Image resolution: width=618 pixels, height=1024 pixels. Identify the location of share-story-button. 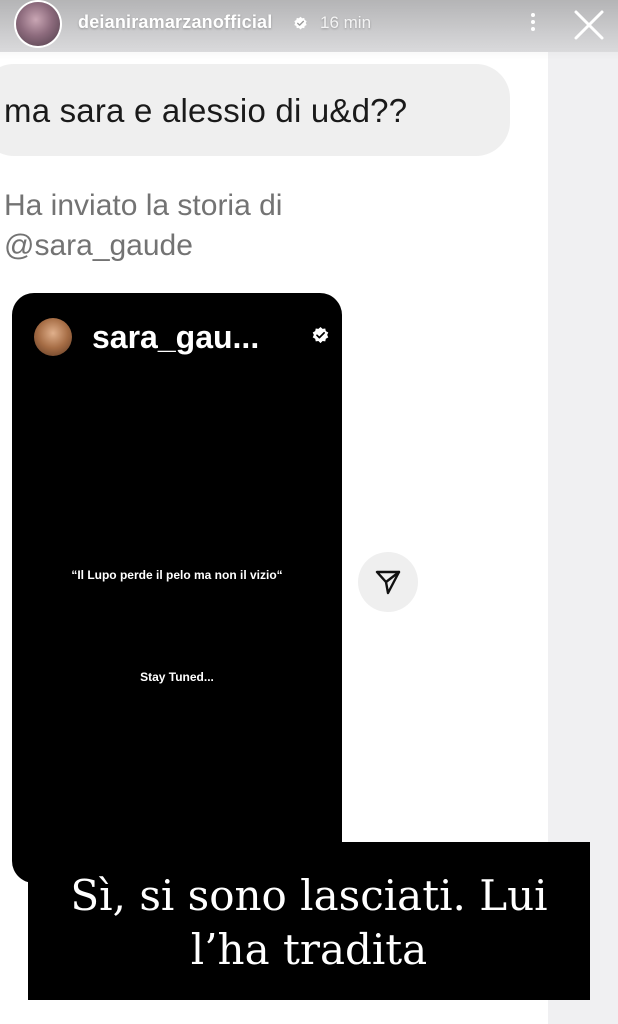
(388, 582).